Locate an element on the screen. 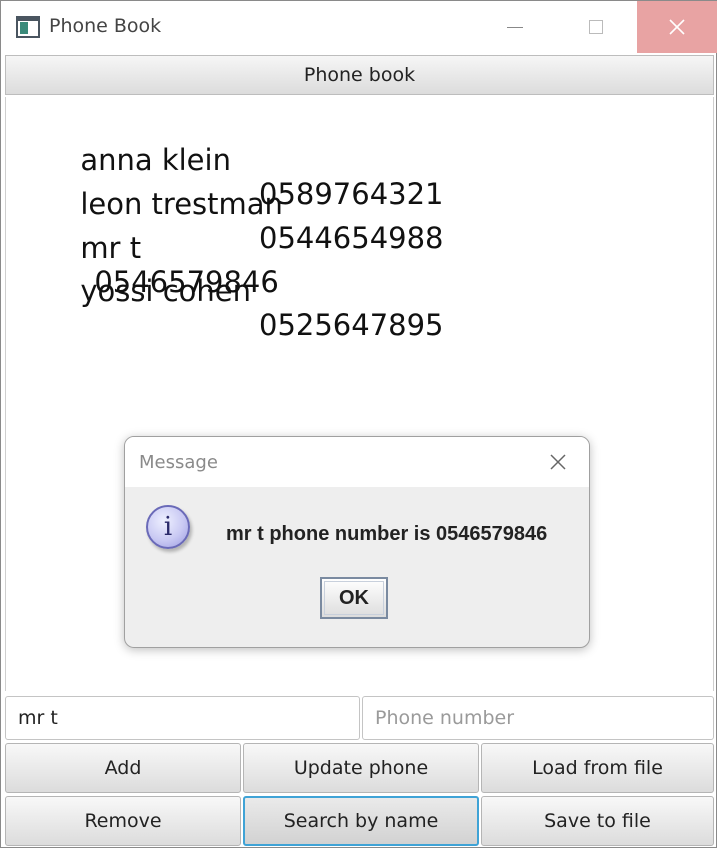 The width and height of the screenshot is (717, 848). name-input is located at coordinates (182, 718).